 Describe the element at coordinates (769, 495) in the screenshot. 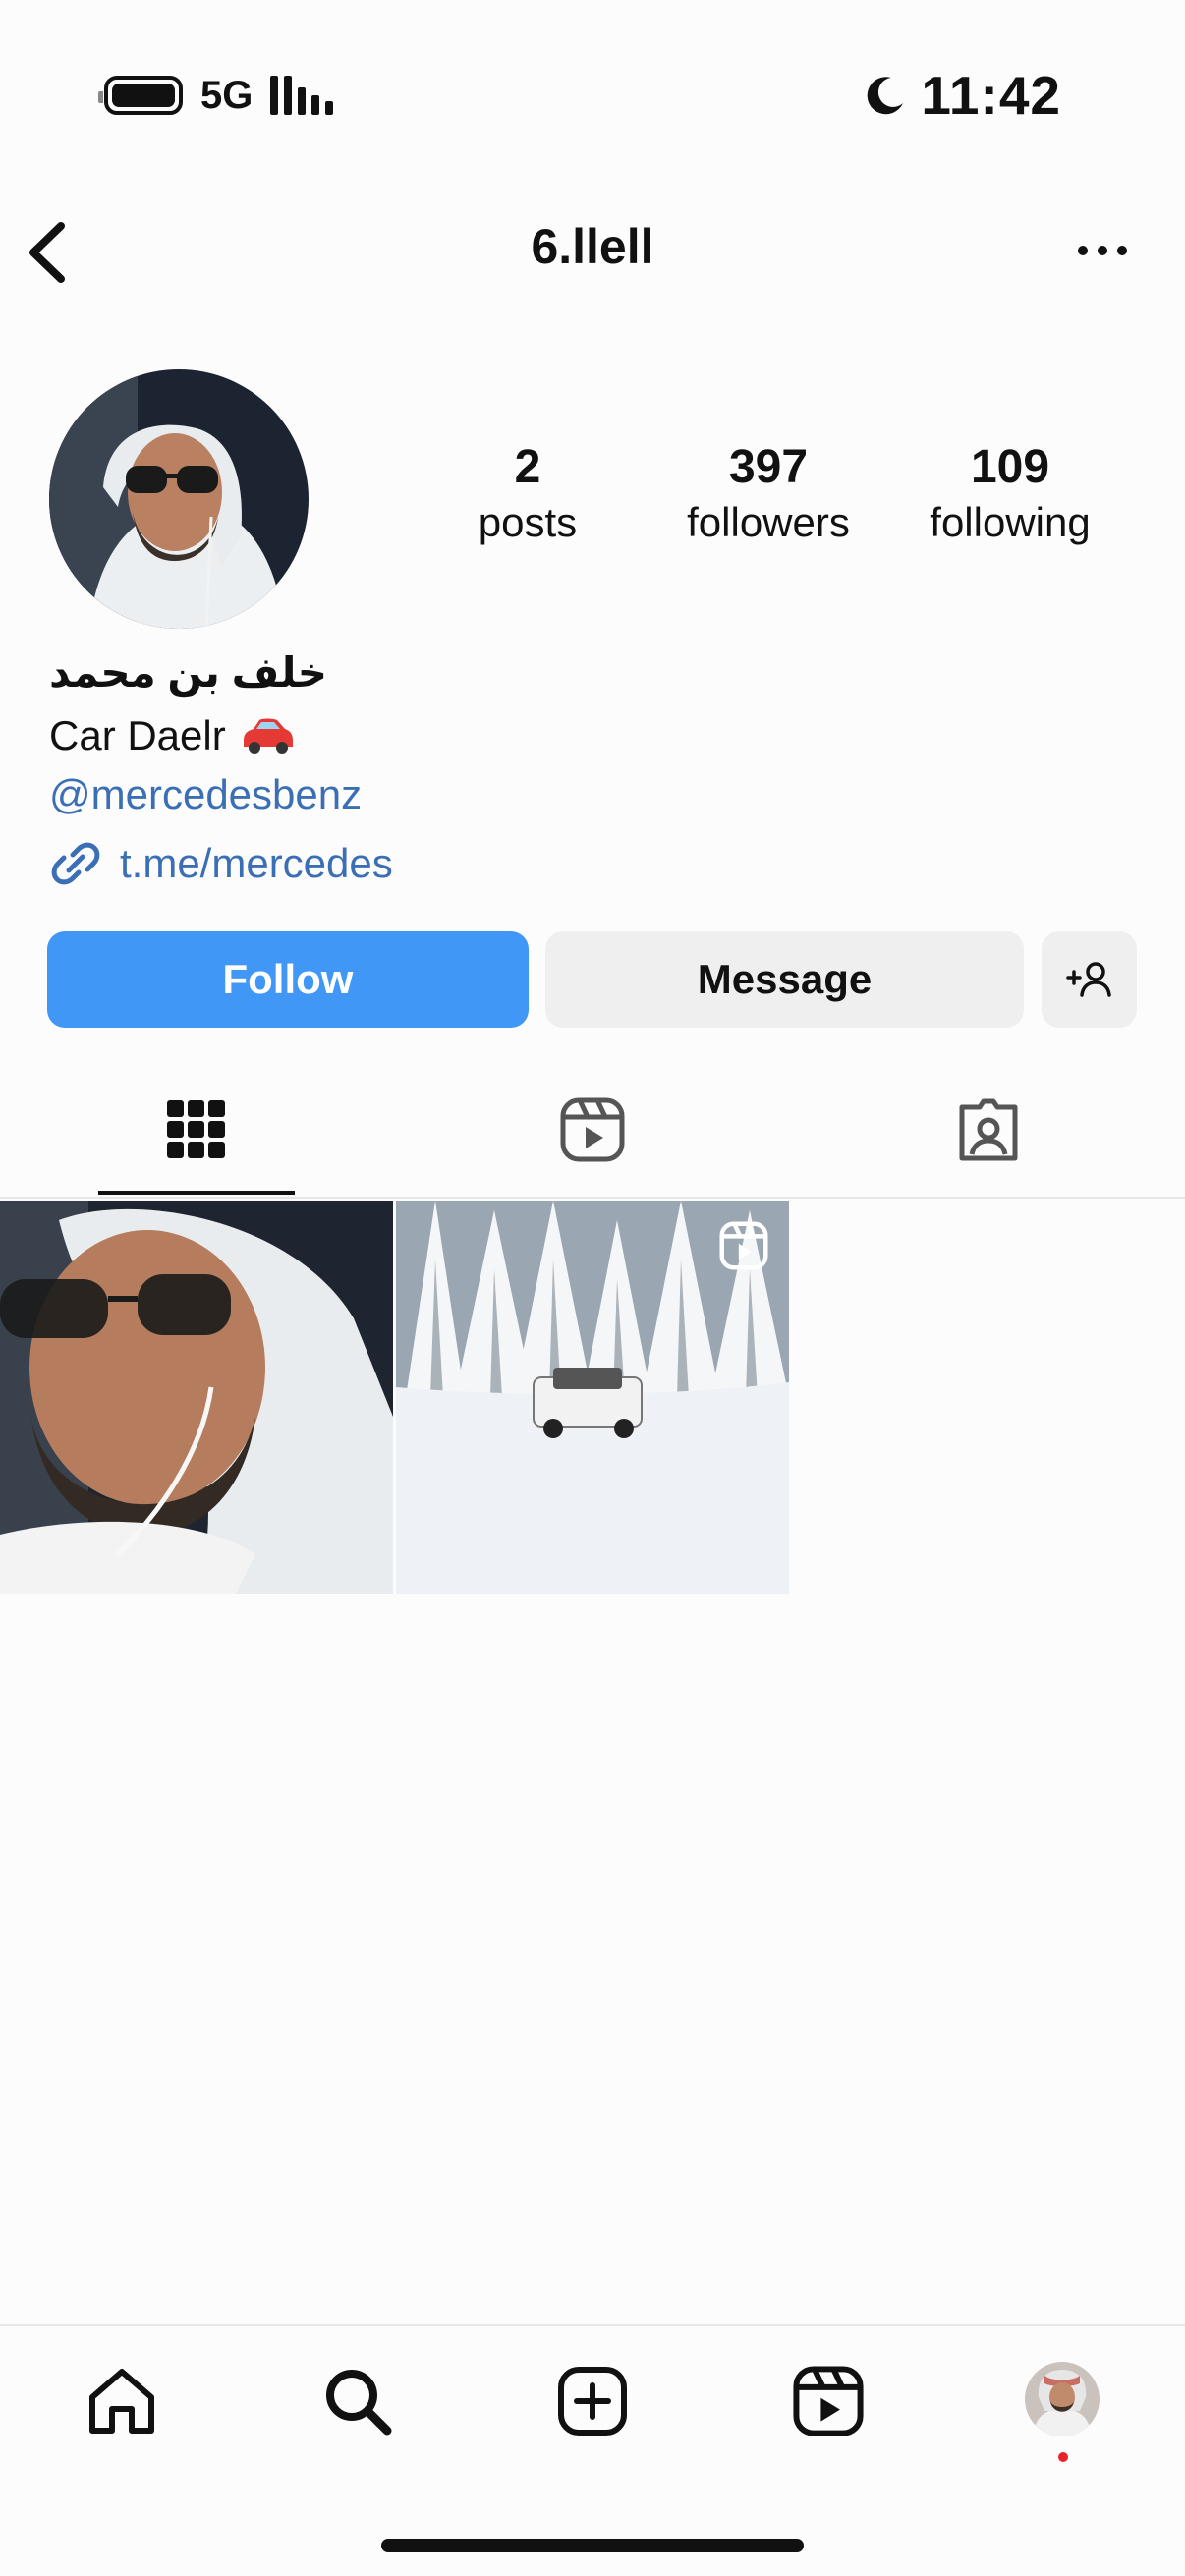

I see `stat-followers: 397 followers` at that location.